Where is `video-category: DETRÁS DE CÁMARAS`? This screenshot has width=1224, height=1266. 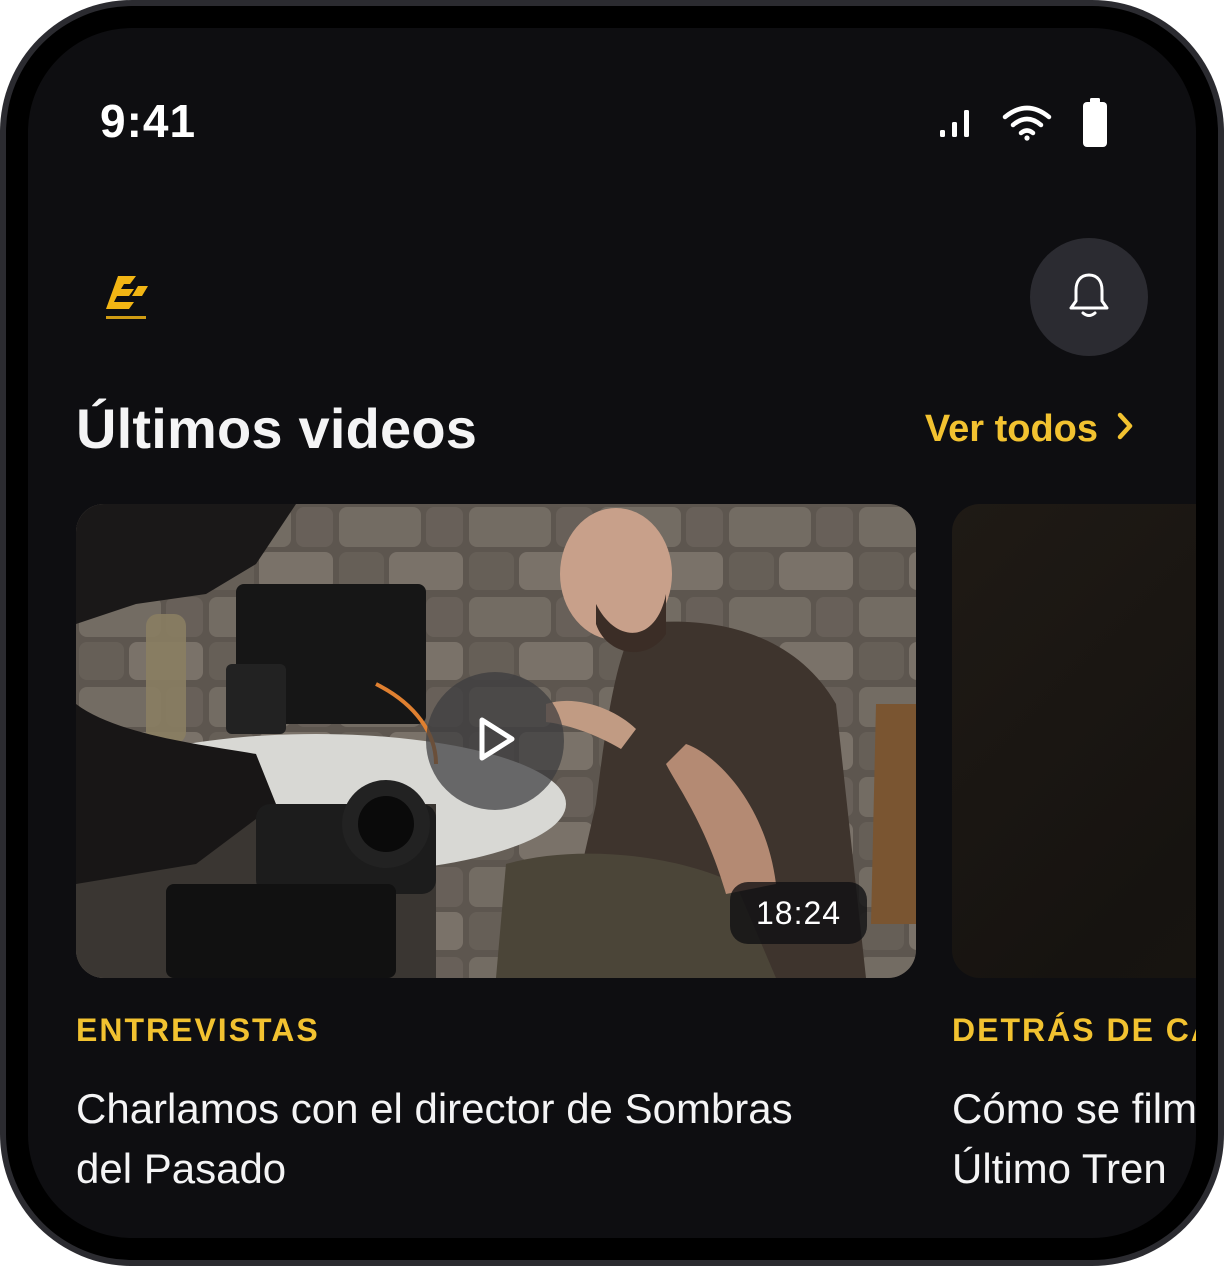
video-category: DETRÁS DE CÁMARAS is located at coordinates (1074, 1030).